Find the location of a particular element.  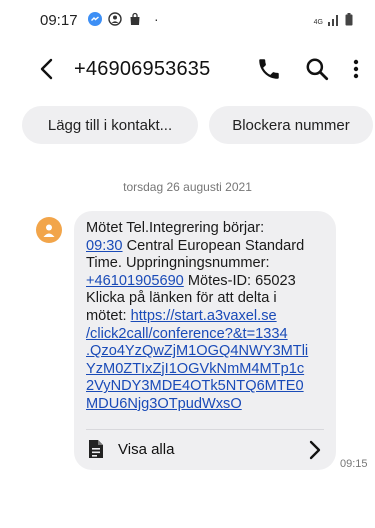

message-text-segment: Mötes-ID: 65023 is located at coordinates (239, 280).